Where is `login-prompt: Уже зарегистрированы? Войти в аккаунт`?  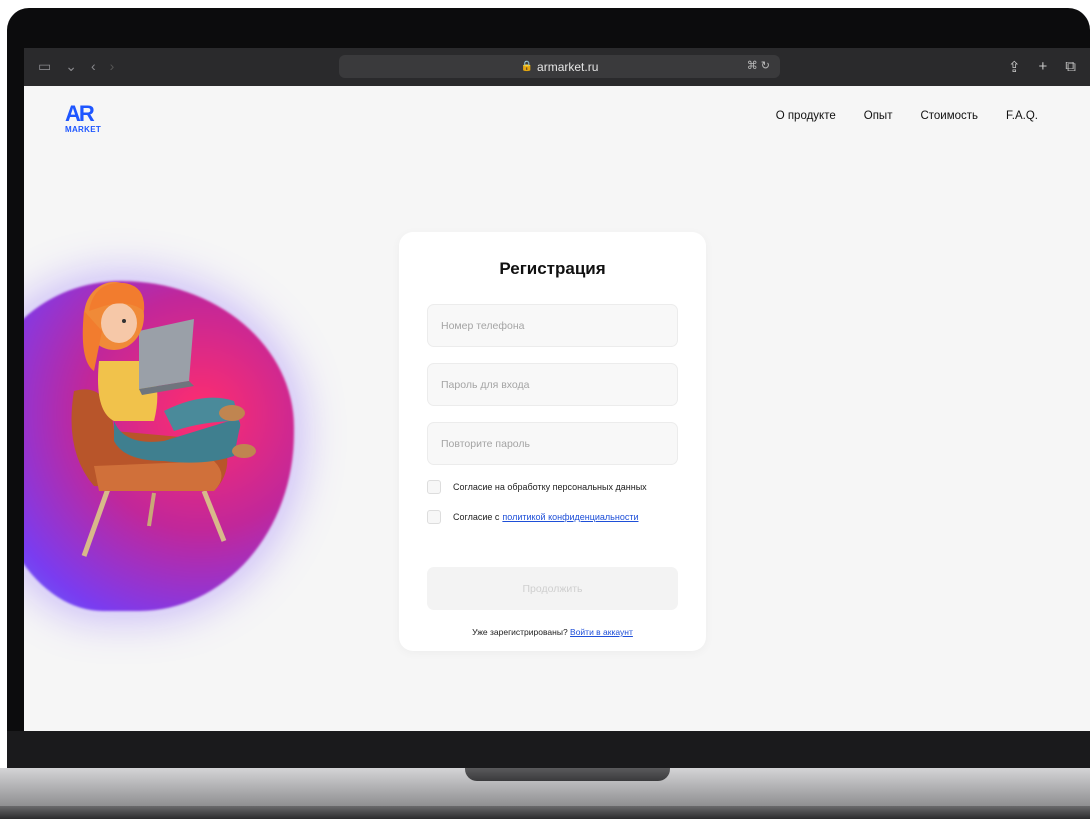
login-prompt: Уже зарегистрированы? Войти в аккаунт is located at coordinates (552, 632).